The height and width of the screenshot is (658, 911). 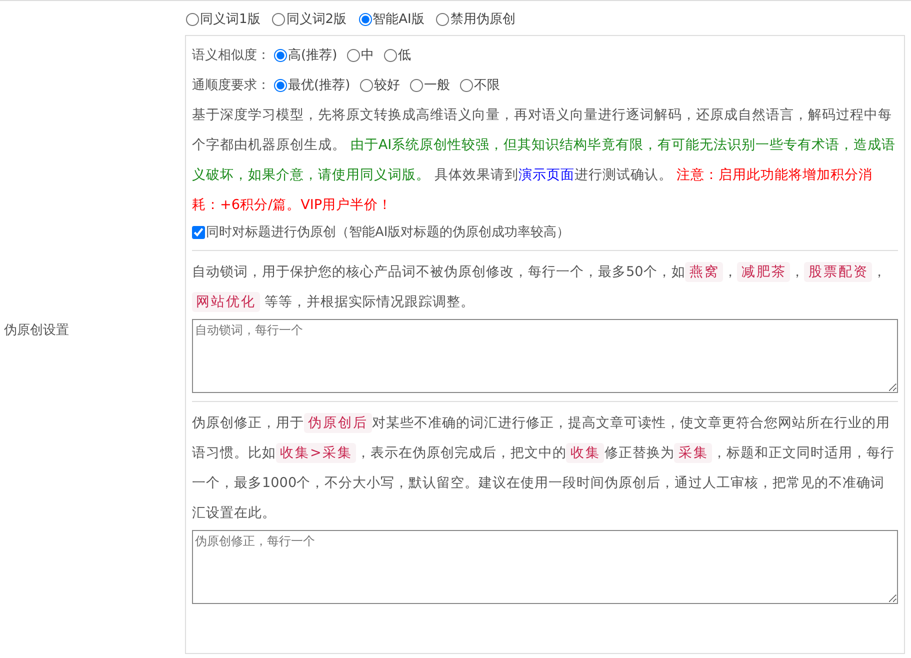 I want to click on radio-label: 同义词1版, so click(x=230, y=19).